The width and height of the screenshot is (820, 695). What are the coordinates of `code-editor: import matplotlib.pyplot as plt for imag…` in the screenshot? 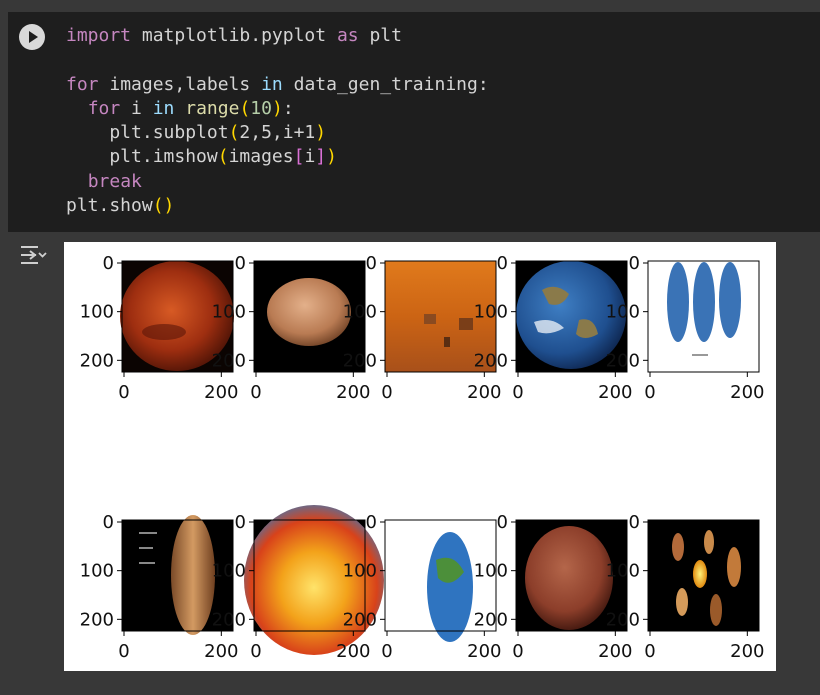 It's located at (277, 121).